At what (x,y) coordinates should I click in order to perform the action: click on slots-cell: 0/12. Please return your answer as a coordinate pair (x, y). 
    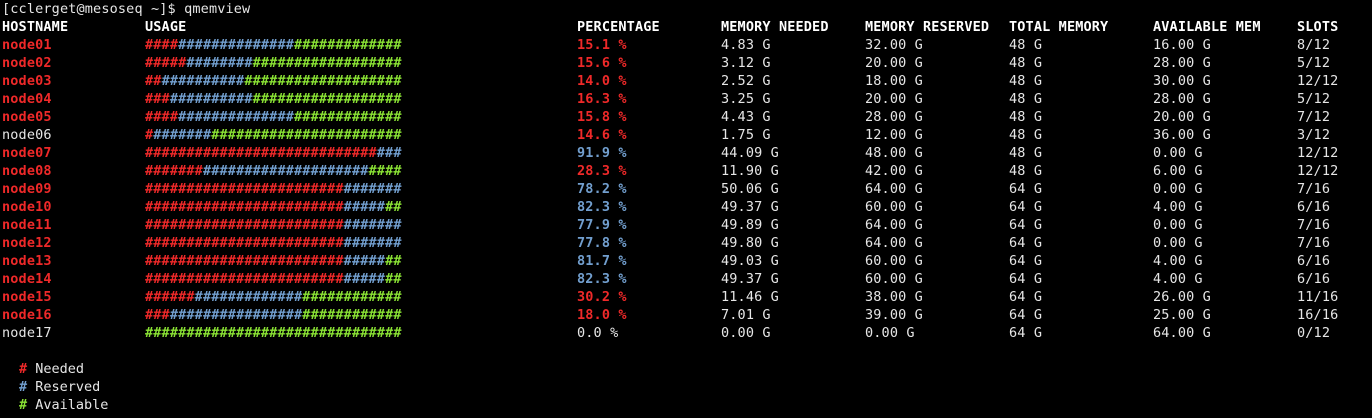
    Looking at the image, I should click on (1314, 333).